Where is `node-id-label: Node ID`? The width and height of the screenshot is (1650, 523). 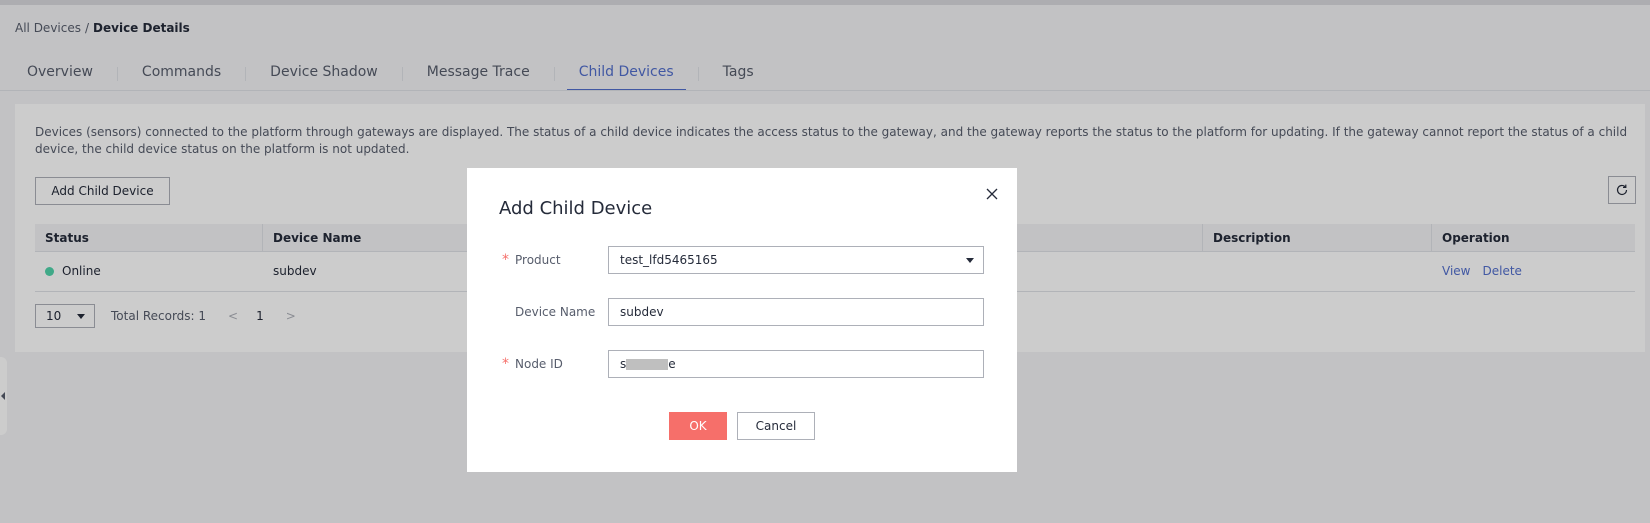
node-id-label: Node ID is located at coordinates (539, 364).